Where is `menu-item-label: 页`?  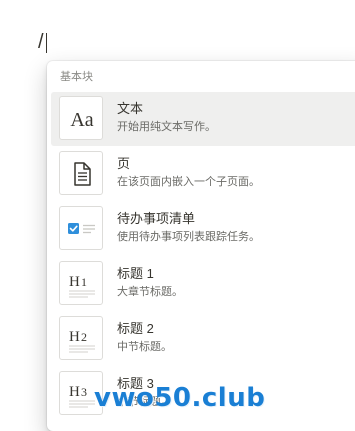 menu-item-label: 页 is located at coordinates (124, 163).